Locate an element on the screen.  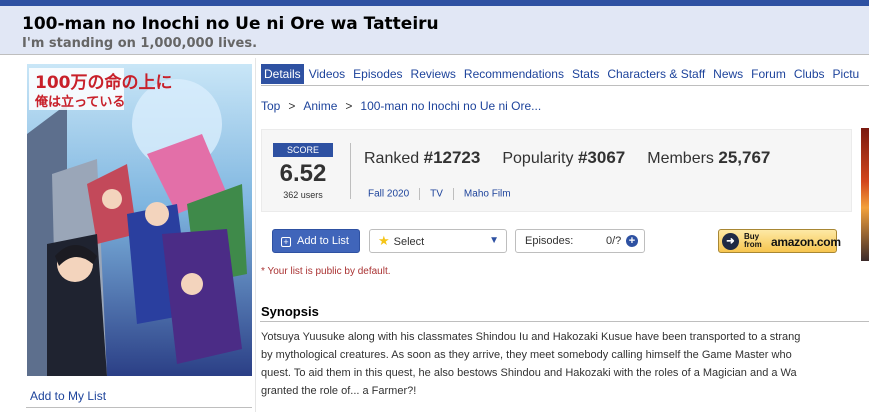
episodes-label: Episodes: is located at coordinates (549, 241).